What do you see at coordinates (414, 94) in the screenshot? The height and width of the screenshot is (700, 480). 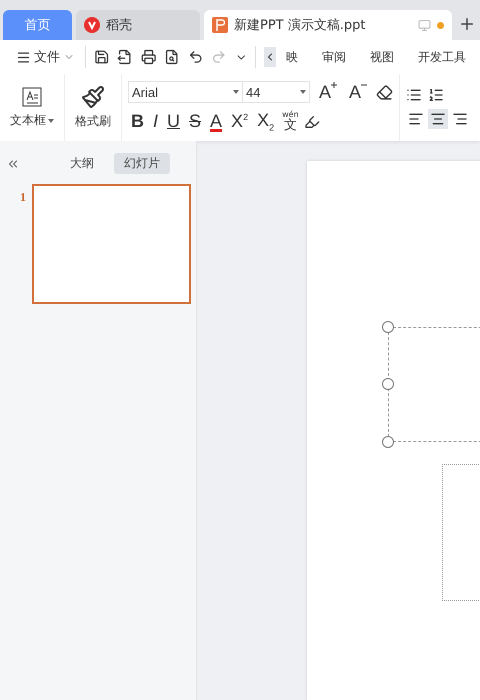 I see `bullet-list-icon` at bounding box center [414, 94].